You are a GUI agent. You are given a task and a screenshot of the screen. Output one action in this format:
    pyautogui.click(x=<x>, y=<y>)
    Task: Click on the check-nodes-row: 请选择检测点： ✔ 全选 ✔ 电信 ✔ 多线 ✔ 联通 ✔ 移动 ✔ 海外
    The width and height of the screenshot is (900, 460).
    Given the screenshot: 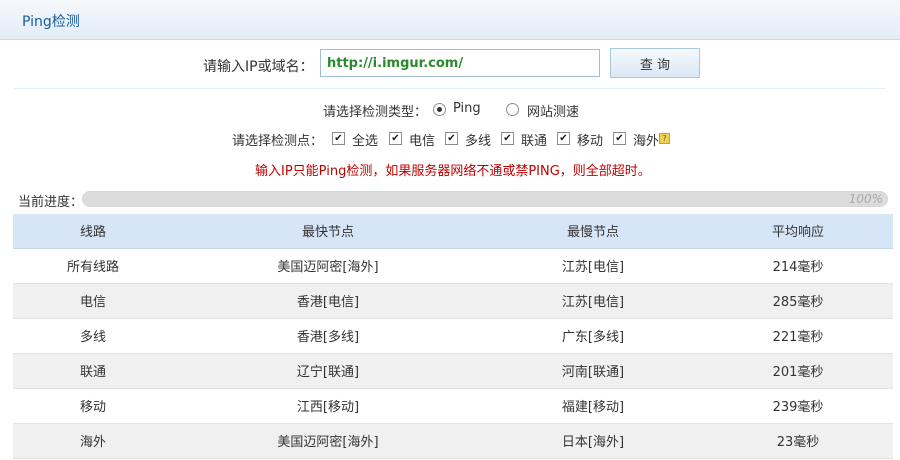 What is the action you would take?
    pyautogui.click(x=450, y=139)
    